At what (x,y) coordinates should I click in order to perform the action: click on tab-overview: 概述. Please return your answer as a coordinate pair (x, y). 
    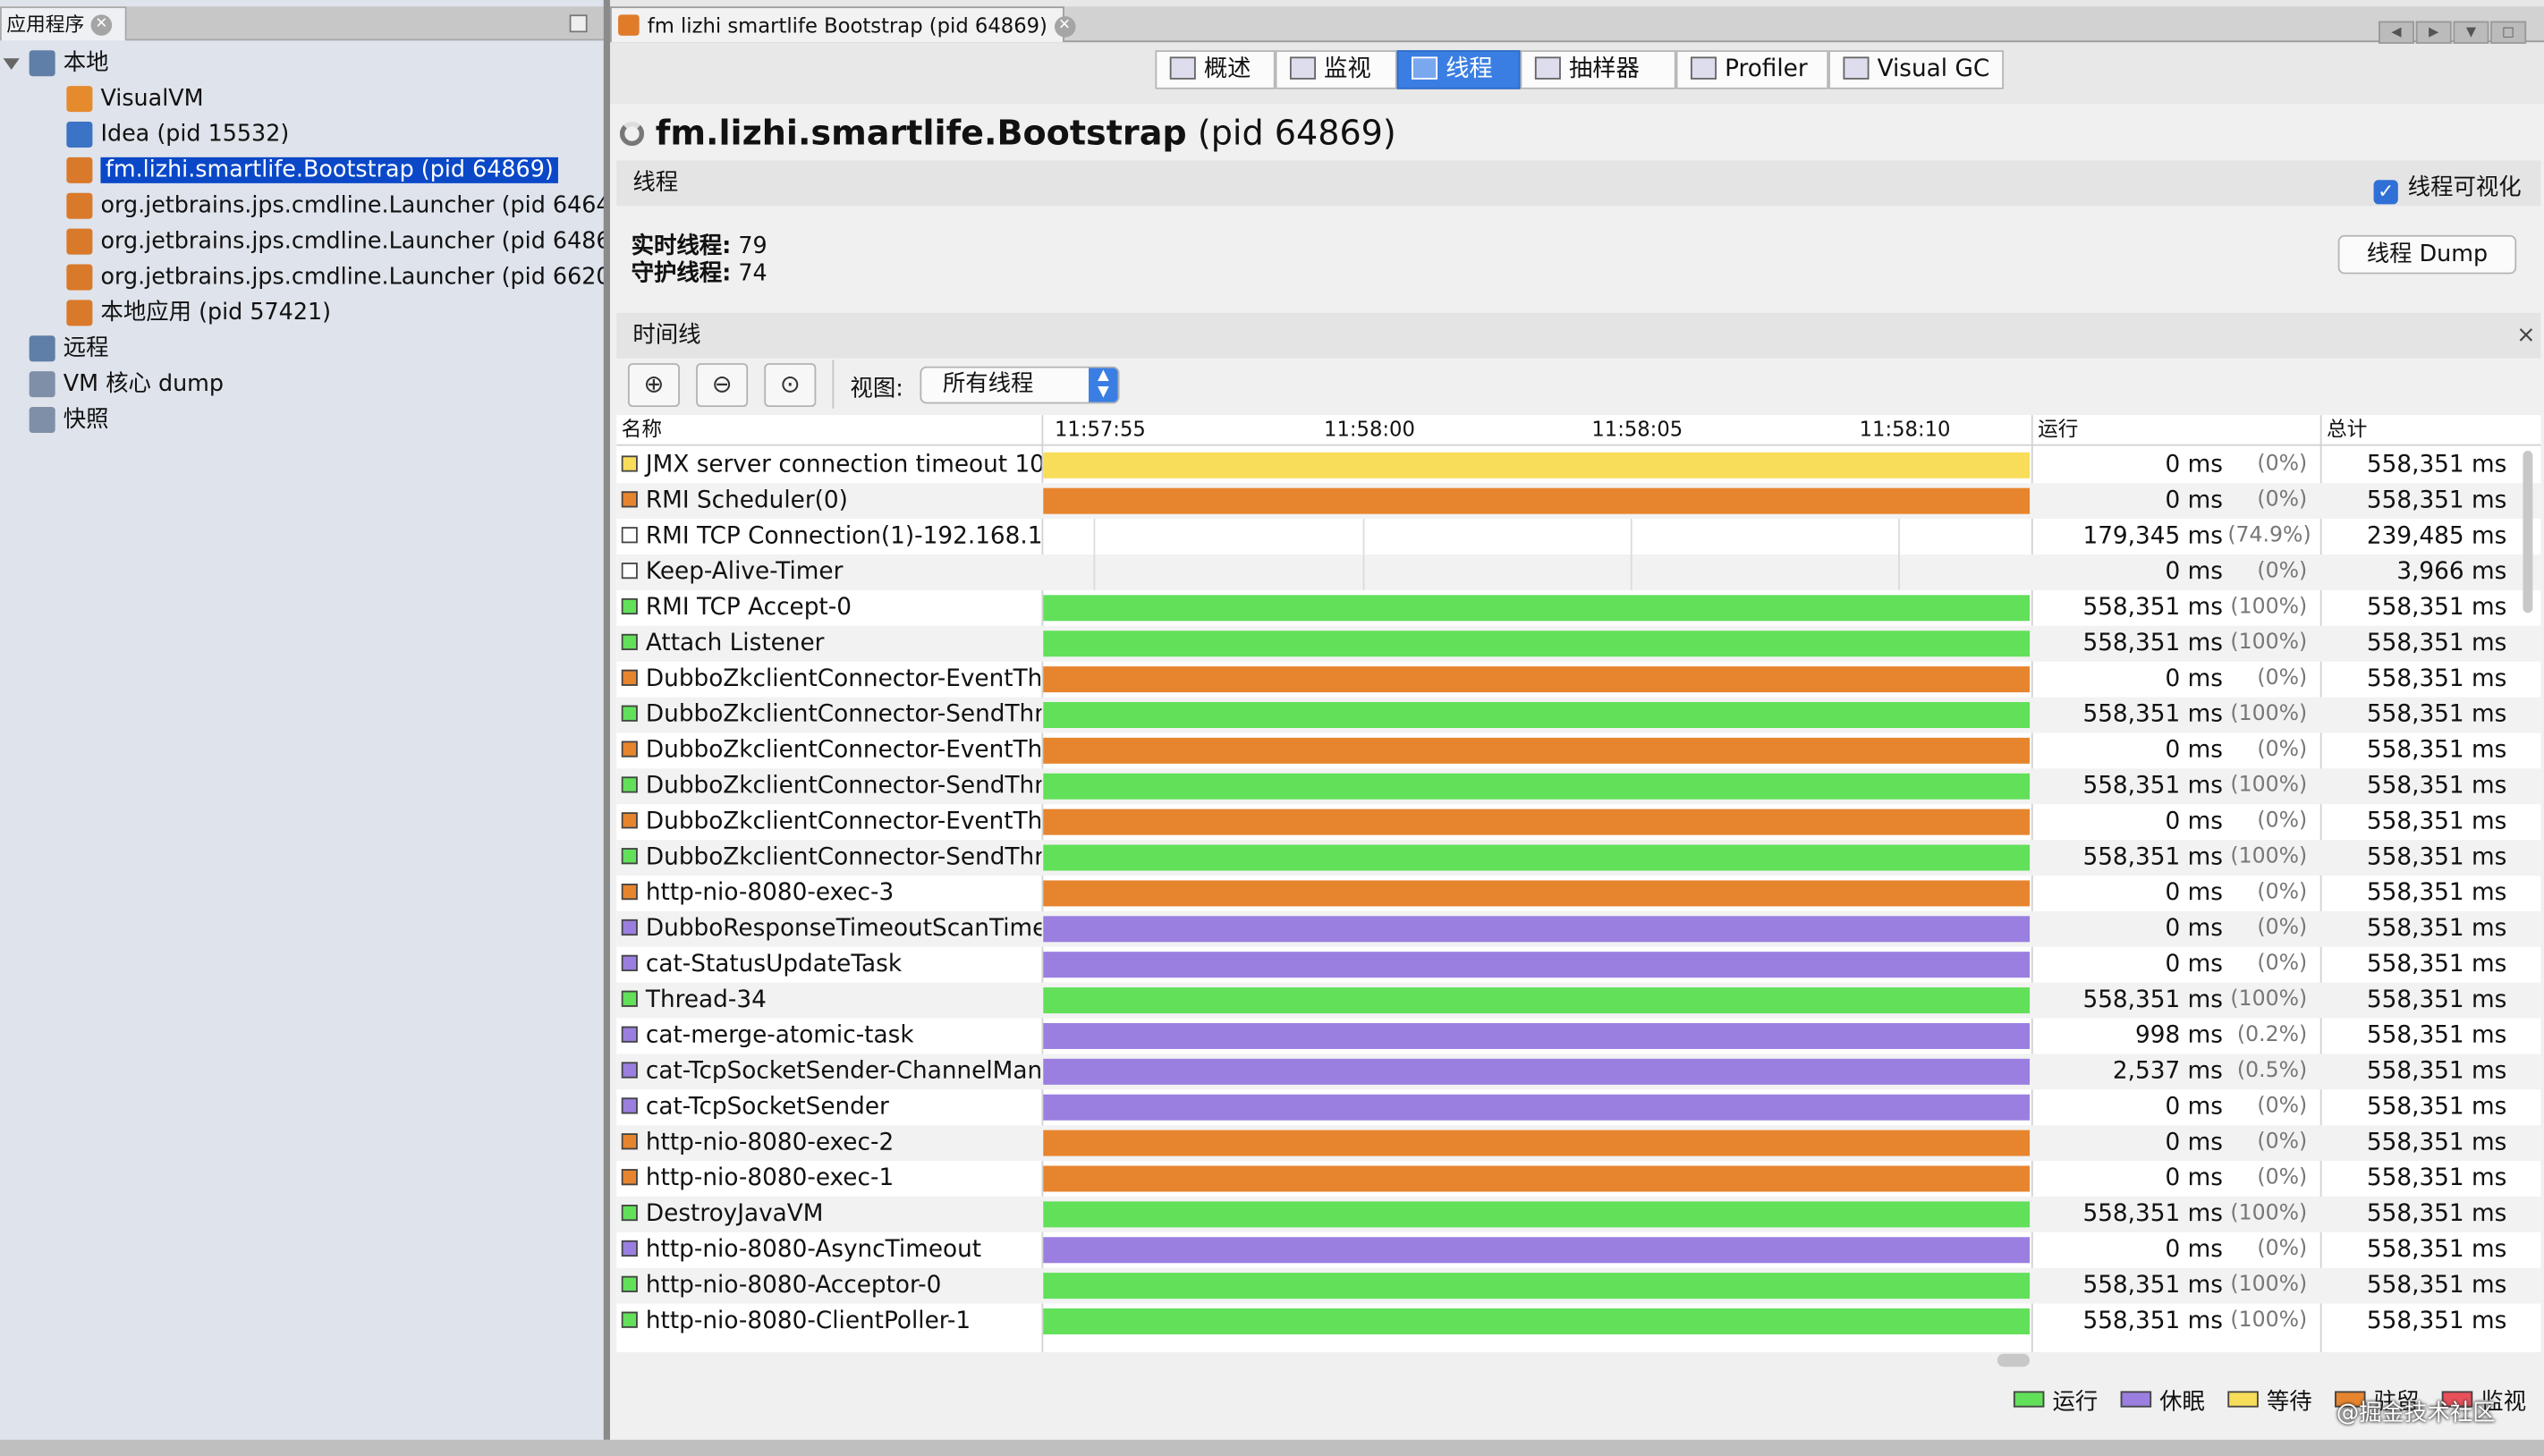
    Looking at the image, I should click on (1215, 69).